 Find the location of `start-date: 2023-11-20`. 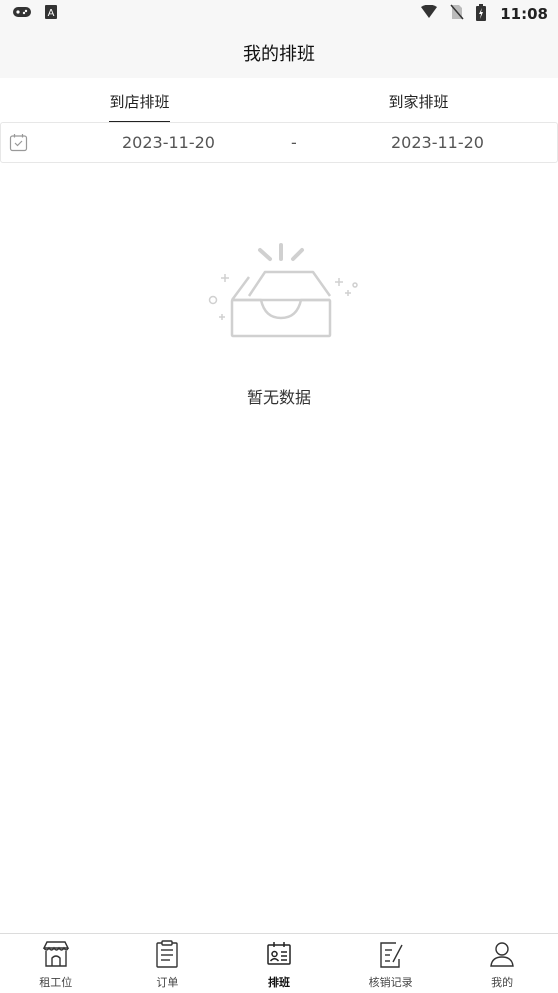

start-date: 2023-11-20 is located at coordinates (168, 142).